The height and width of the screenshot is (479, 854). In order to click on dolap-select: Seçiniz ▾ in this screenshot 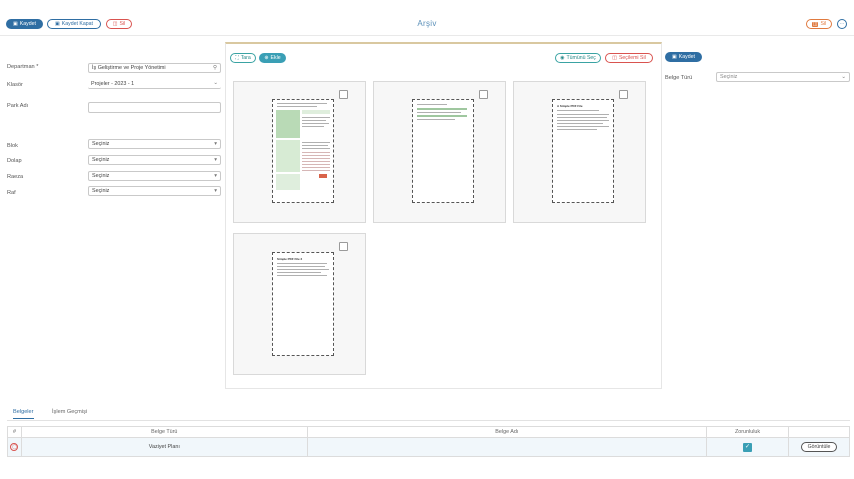, I will do `click(154, 160)`.